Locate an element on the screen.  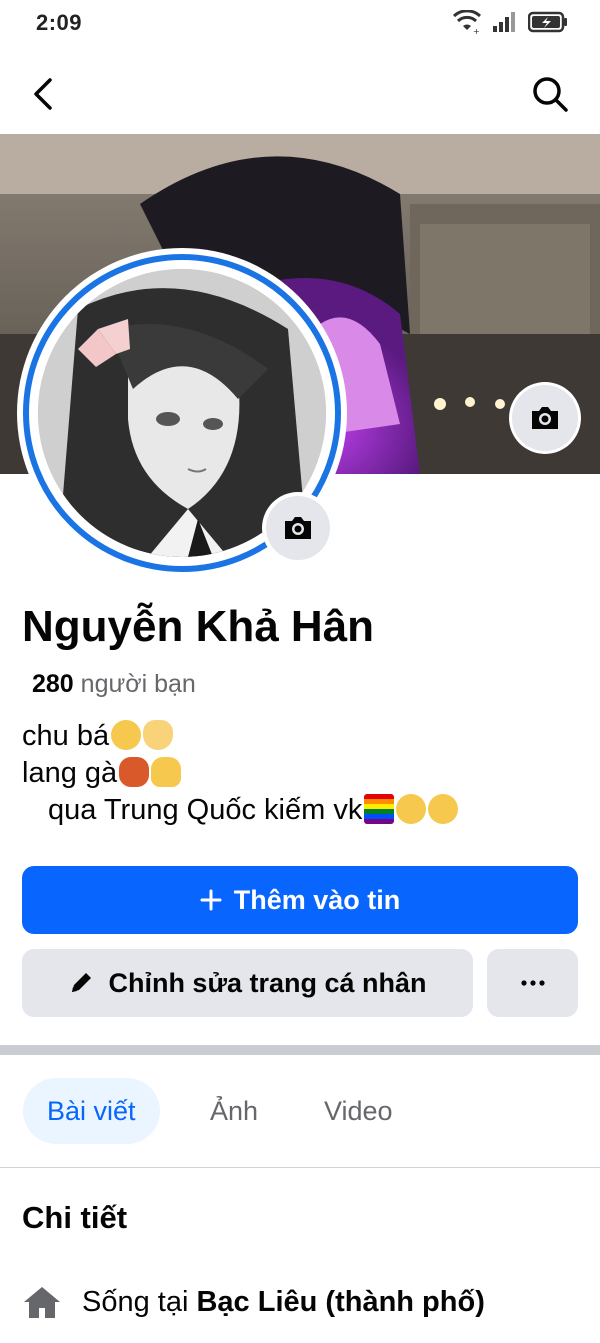
bio-text: lang gà is located at coordinates (70, 773).